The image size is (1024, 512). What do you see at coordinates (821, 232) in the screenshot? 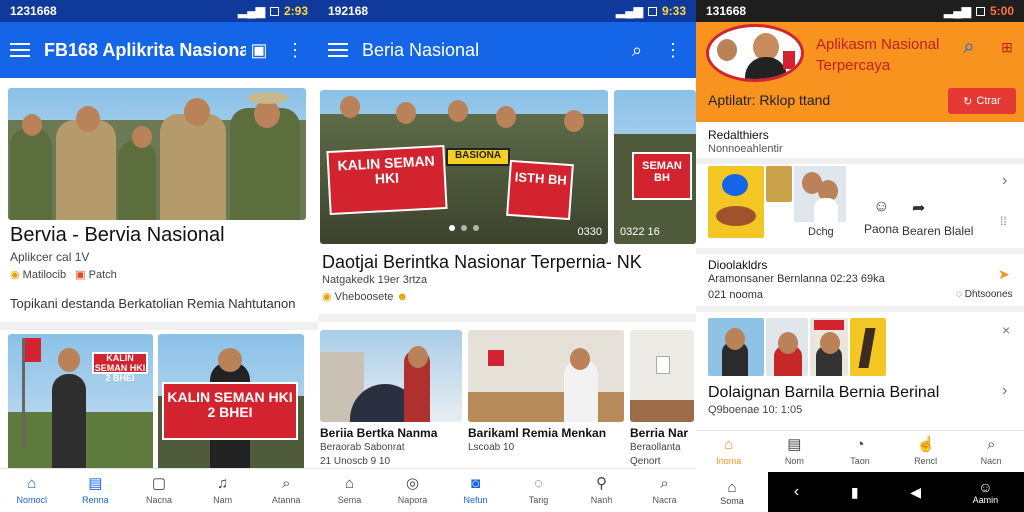
I see `action-label: Dchg` at bounding box center [821, 232].